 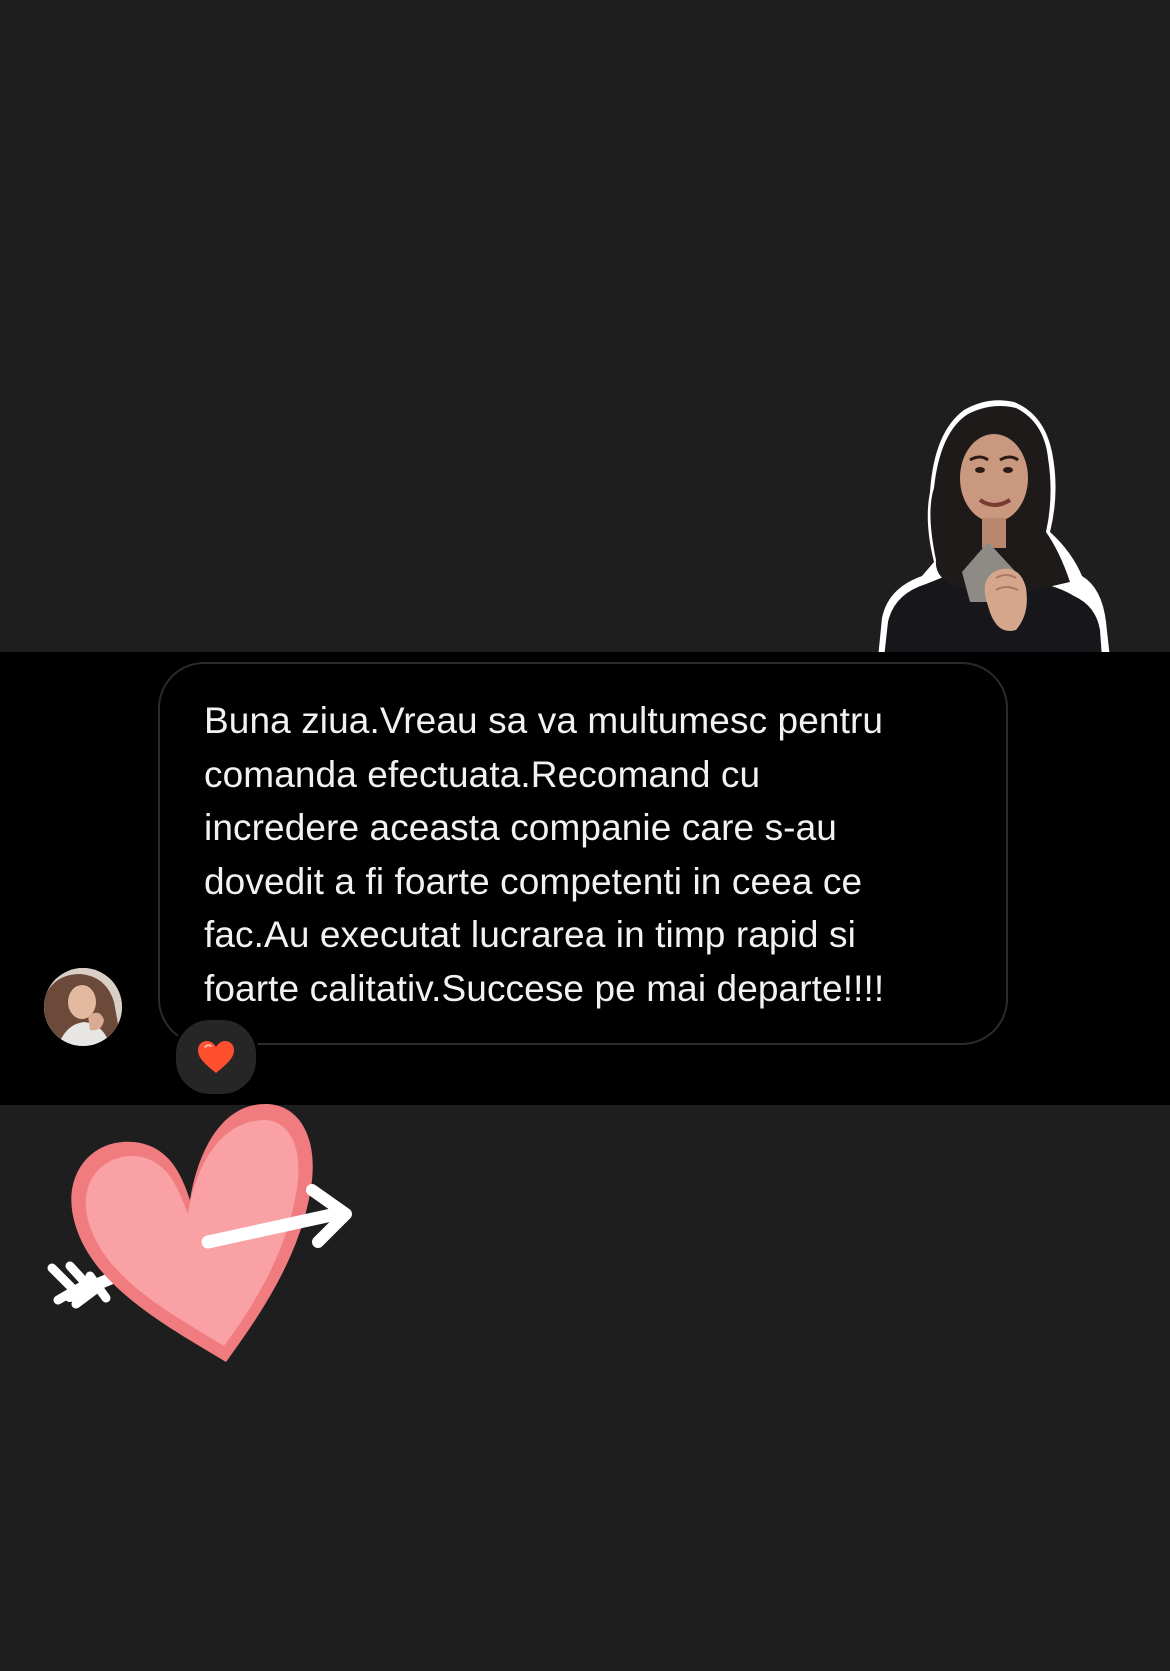 I want to click on sender-avatar, so click(x=83, y=1007).